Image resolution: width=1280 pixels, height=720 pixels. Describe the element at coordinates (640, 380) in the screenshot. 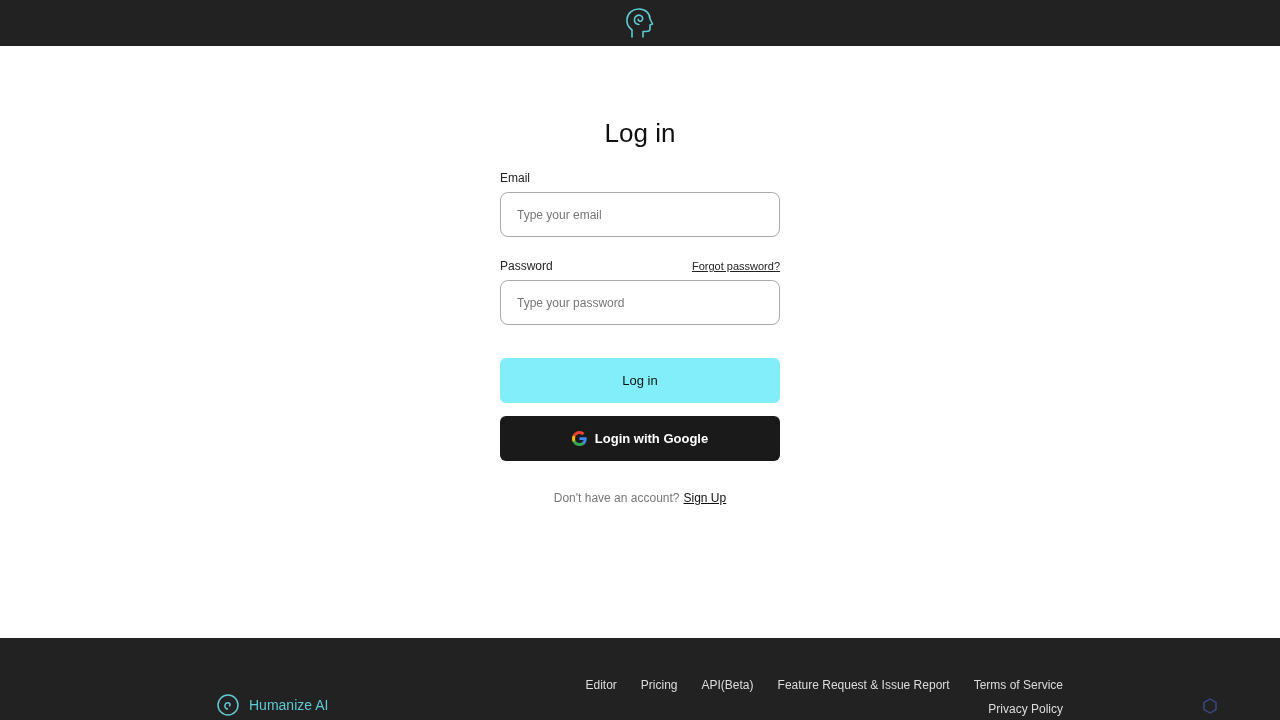

I see `login-button: Log in` at that location.